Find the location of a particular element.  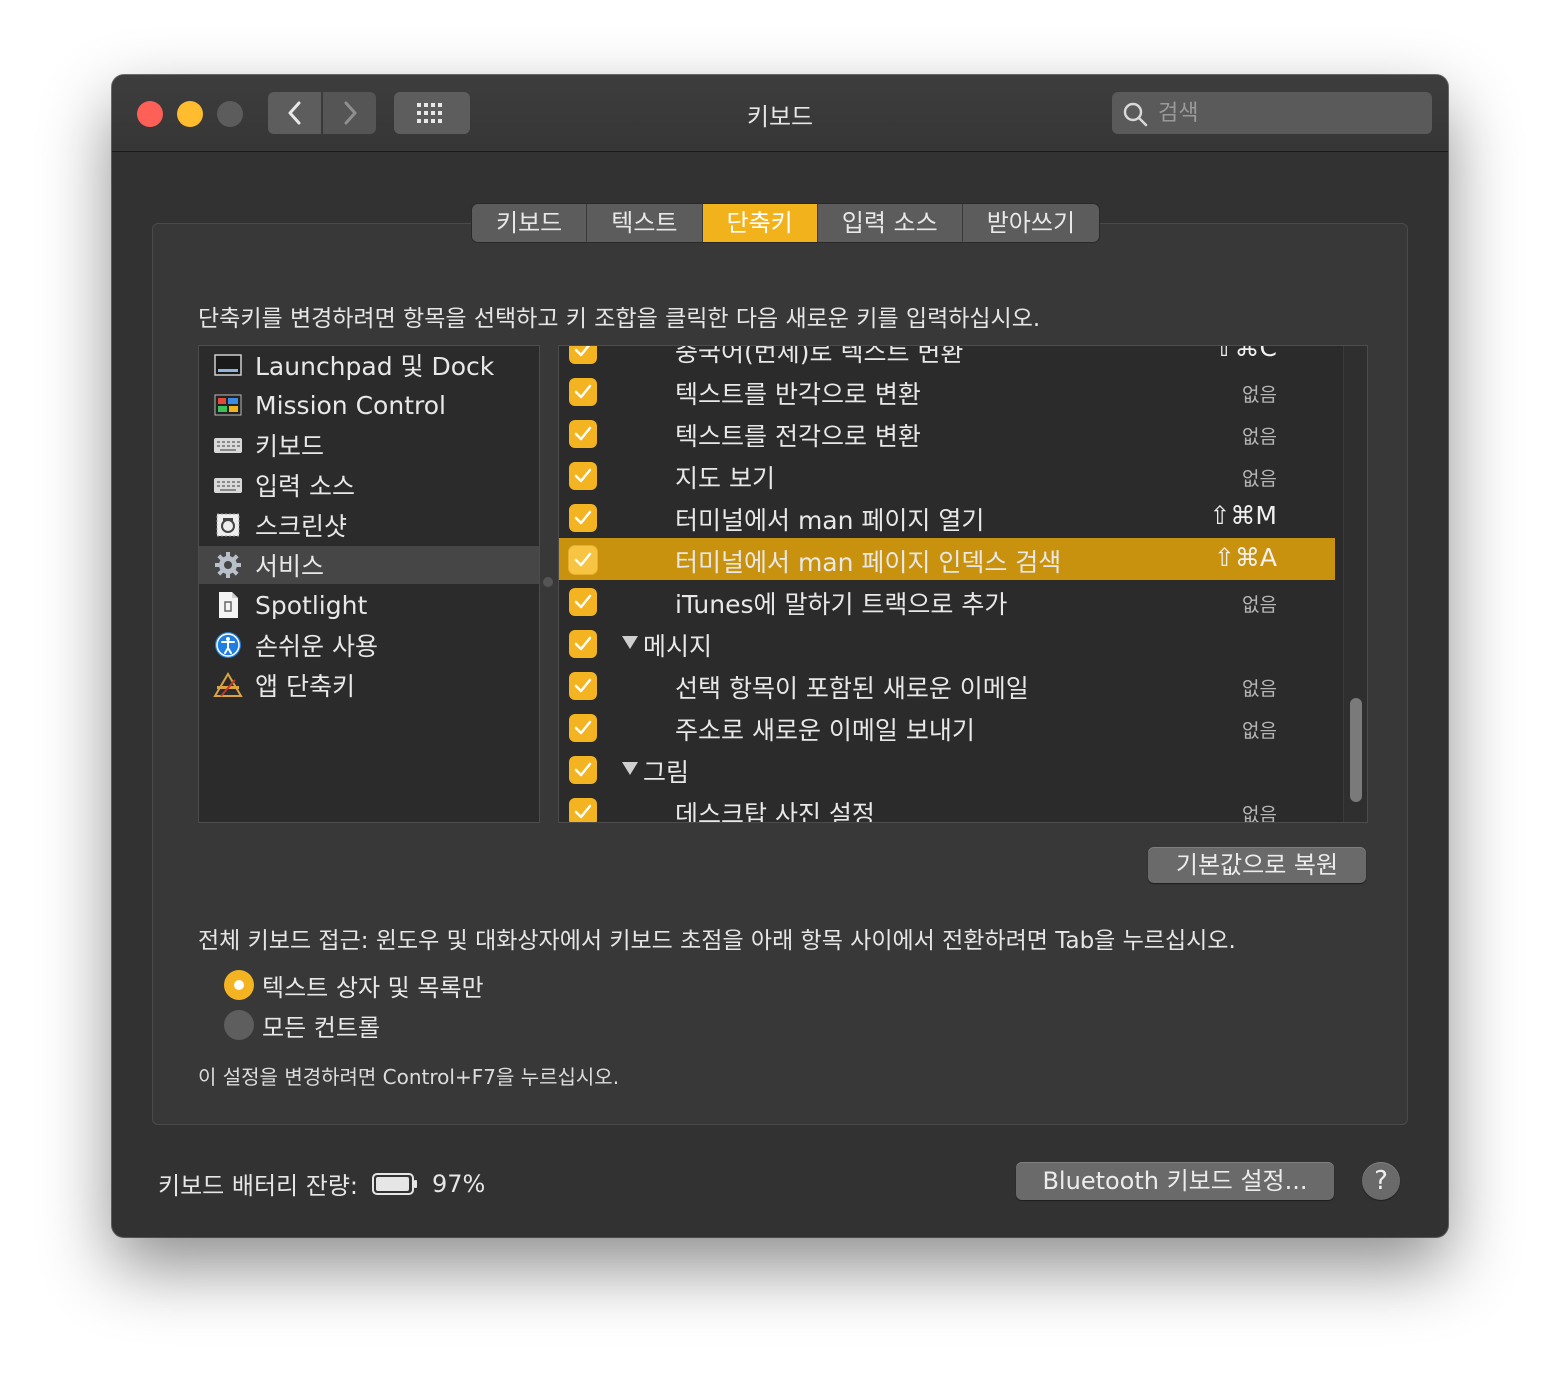

shortcut-row: 데스크탑 사진 설정 없음 is located at coordinates (947, 806).